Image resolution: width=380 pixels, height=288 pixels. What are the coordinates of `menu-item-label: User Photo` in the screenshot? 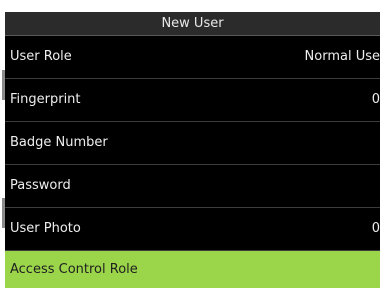 It's located at (45, 228).